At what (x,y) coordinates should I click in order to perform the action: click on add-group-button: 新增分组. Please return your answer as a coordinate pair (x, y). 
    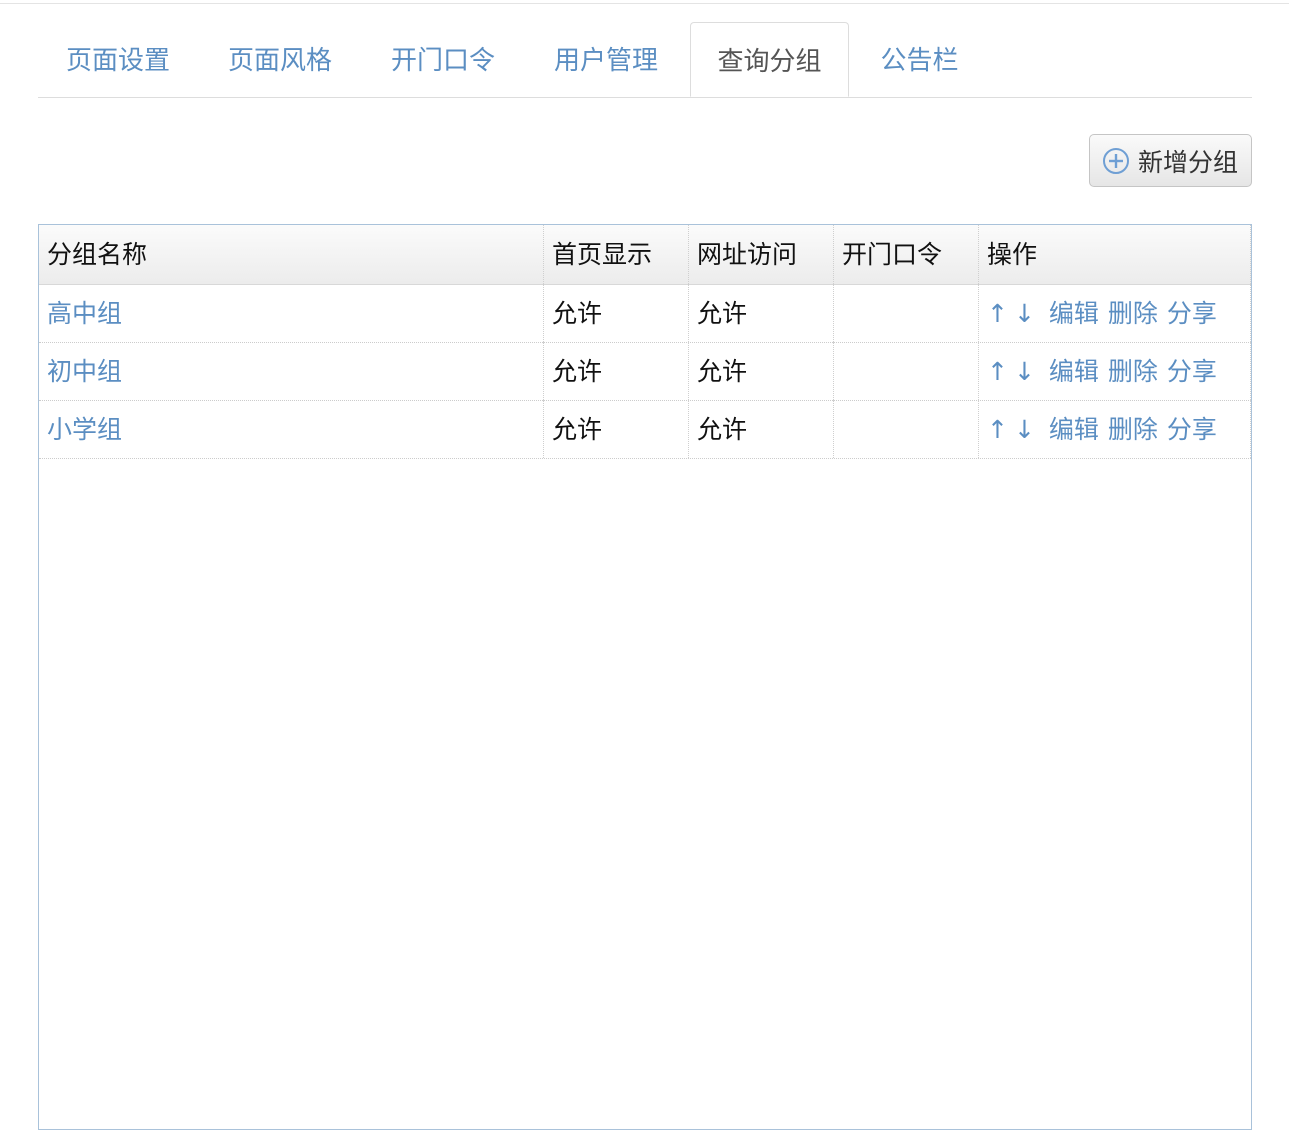
    Looking at the image, I should click on (1170, 160).